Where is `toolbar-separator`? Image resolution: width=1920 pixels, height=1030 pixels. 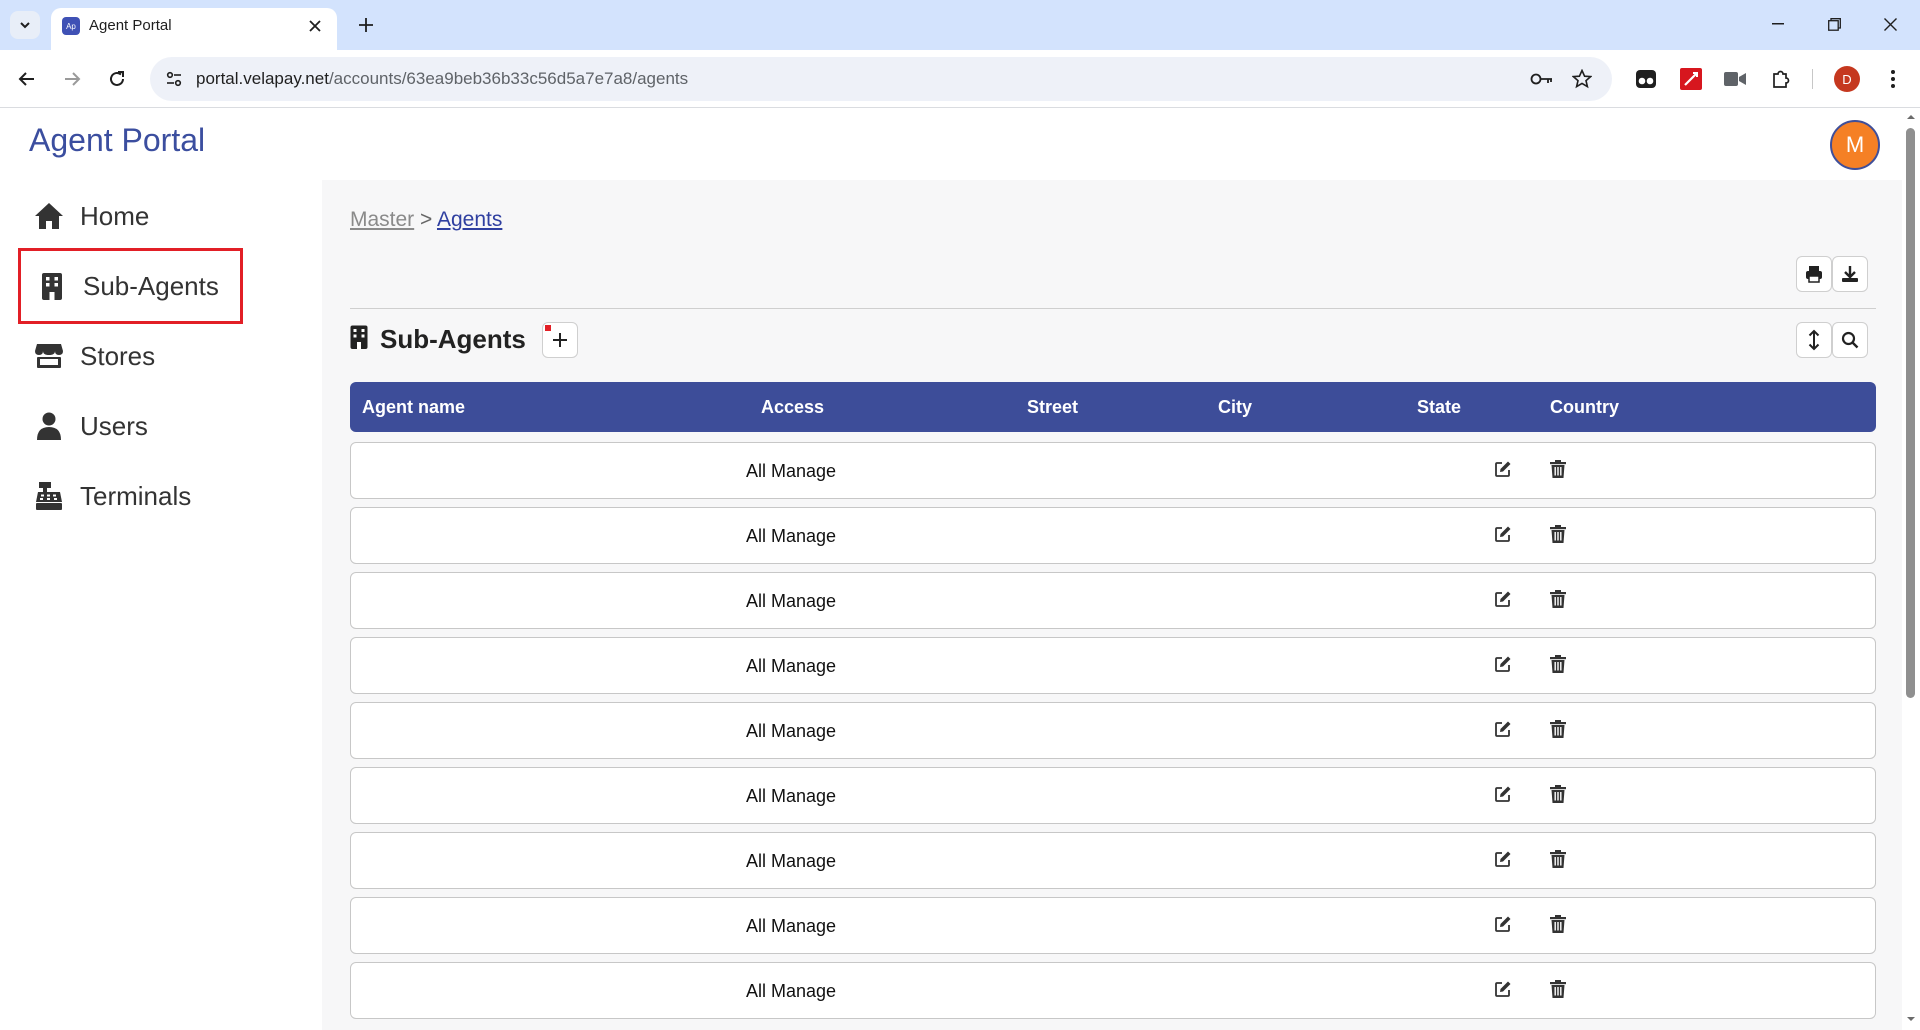 toolbar-separator is located at coordinates (1812, 79).